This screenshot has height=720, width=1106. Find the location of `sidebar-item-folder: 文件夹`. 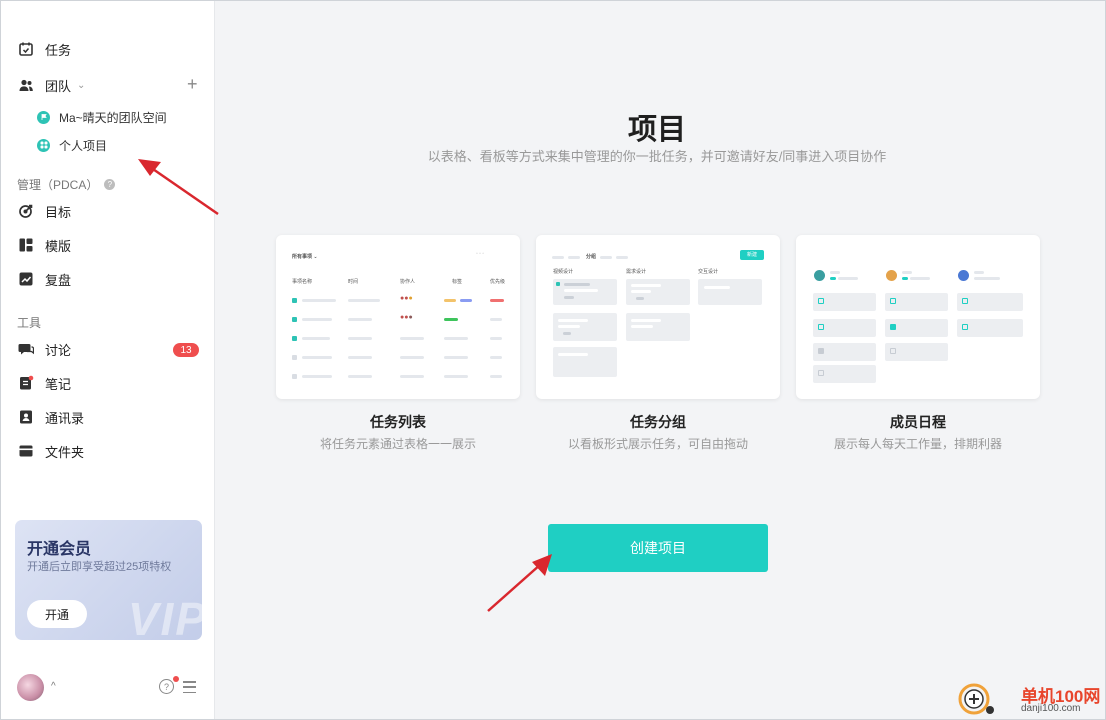

sidebar-item-folder: 文件夹 is located at coordinates (50, 451).